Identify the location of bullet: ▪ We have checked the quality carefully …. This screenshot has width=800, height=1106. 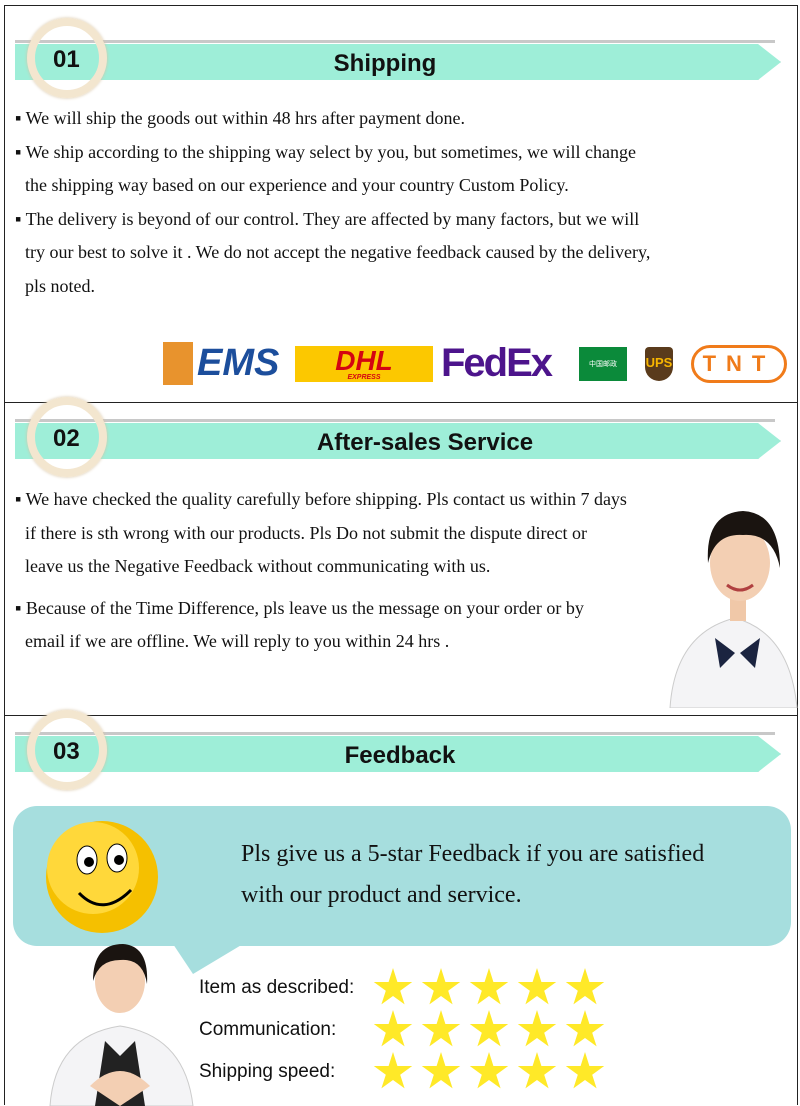
(321, 499).